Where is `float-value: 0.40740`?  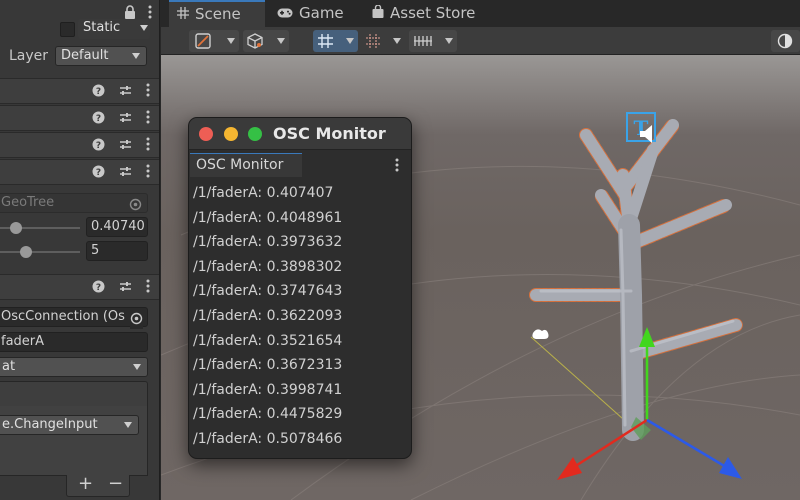
float-value: 0.40740 is located at coordinates (118, 226).